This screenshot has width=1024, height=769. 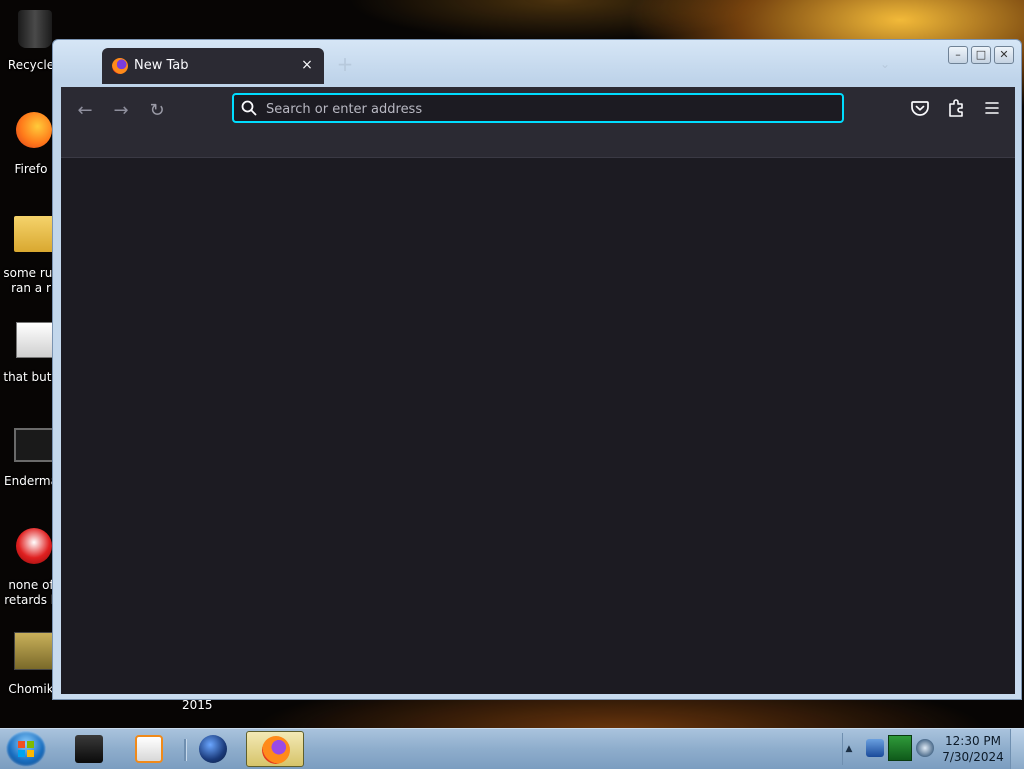 I want to click on forward-button: →, so click(x=121, y=111).